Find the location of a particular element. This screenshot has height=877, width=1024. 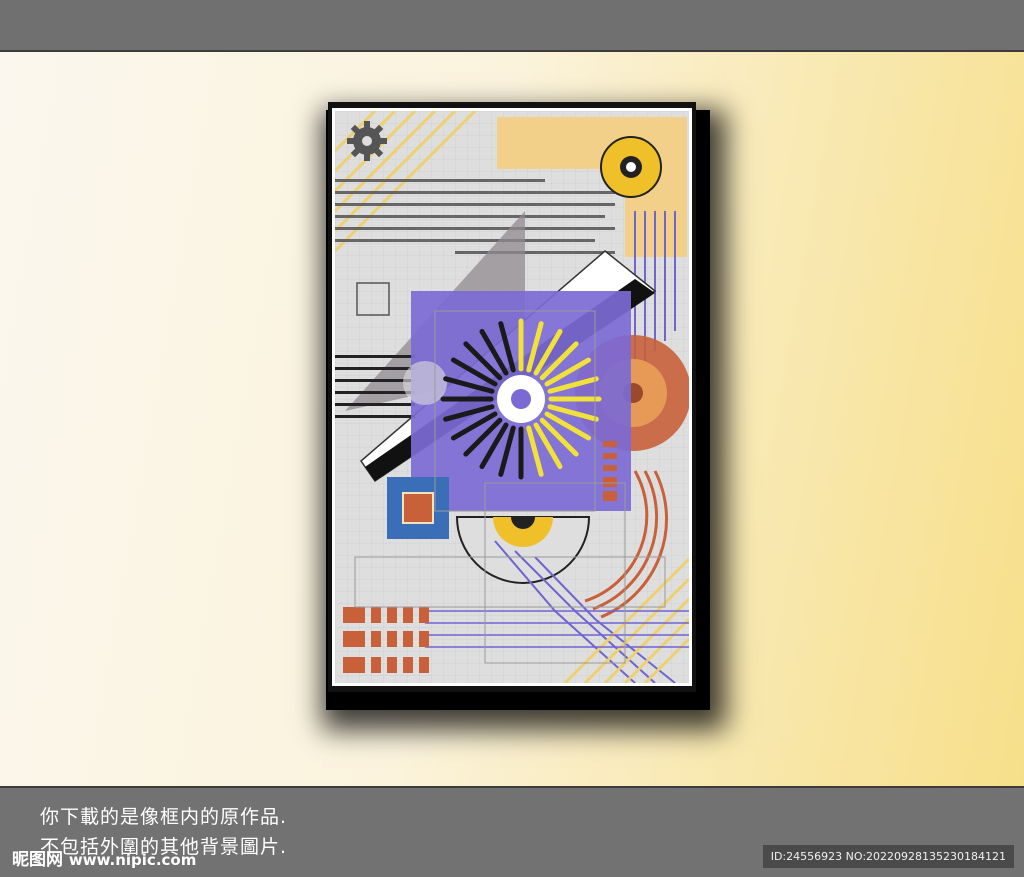

caption-line-1: 你下載的是像框内的原作品. is located at coordinates (164, 817).